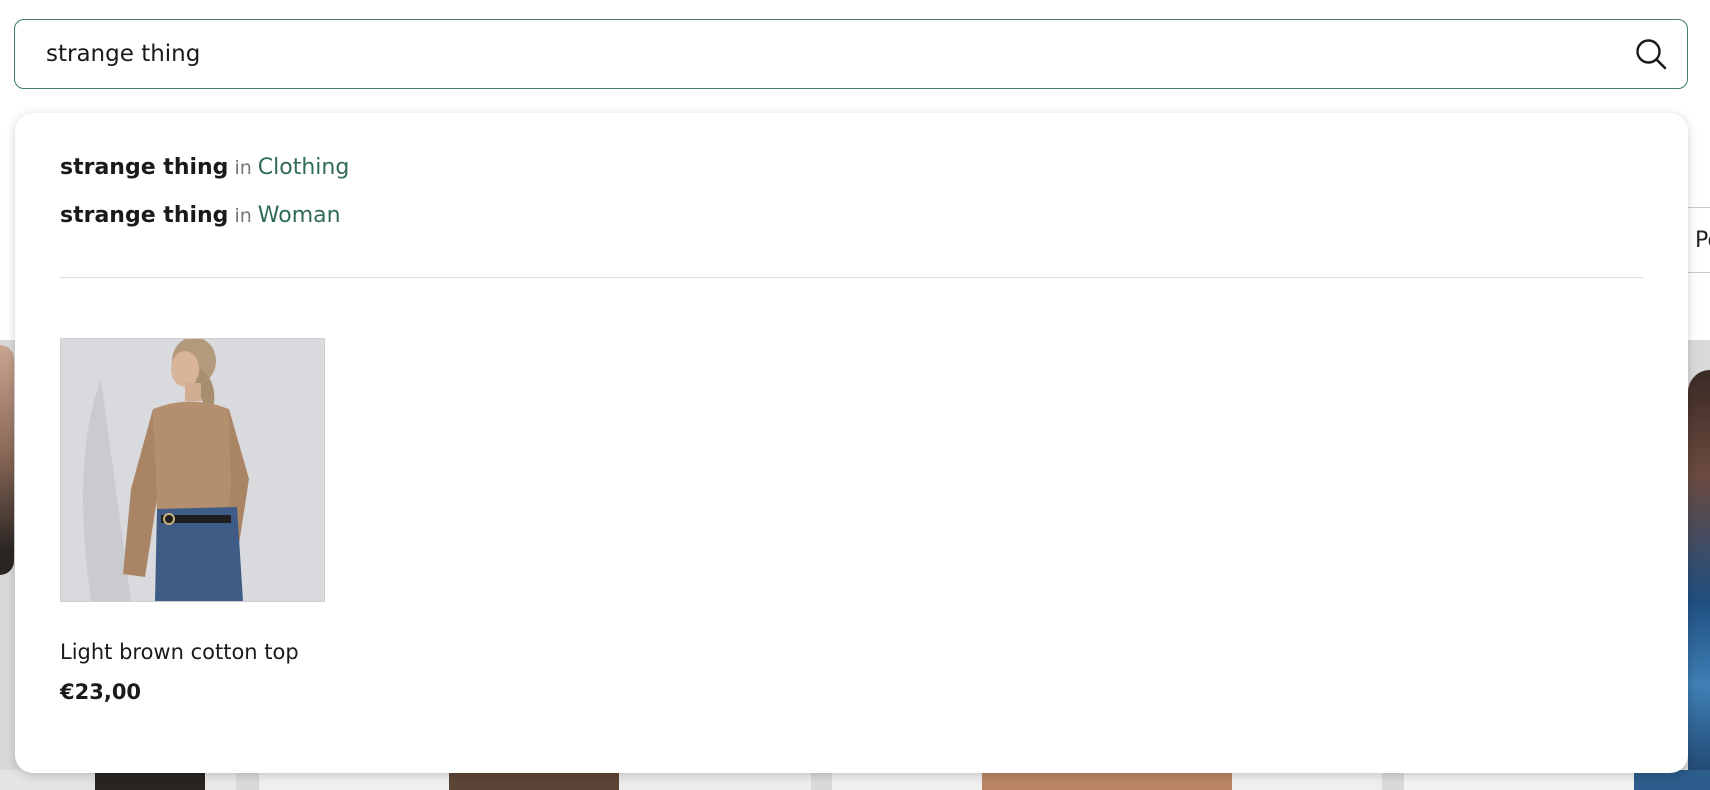 This screenshot has height=790, width=1710. I want to click on product-image, so click(192, 470).